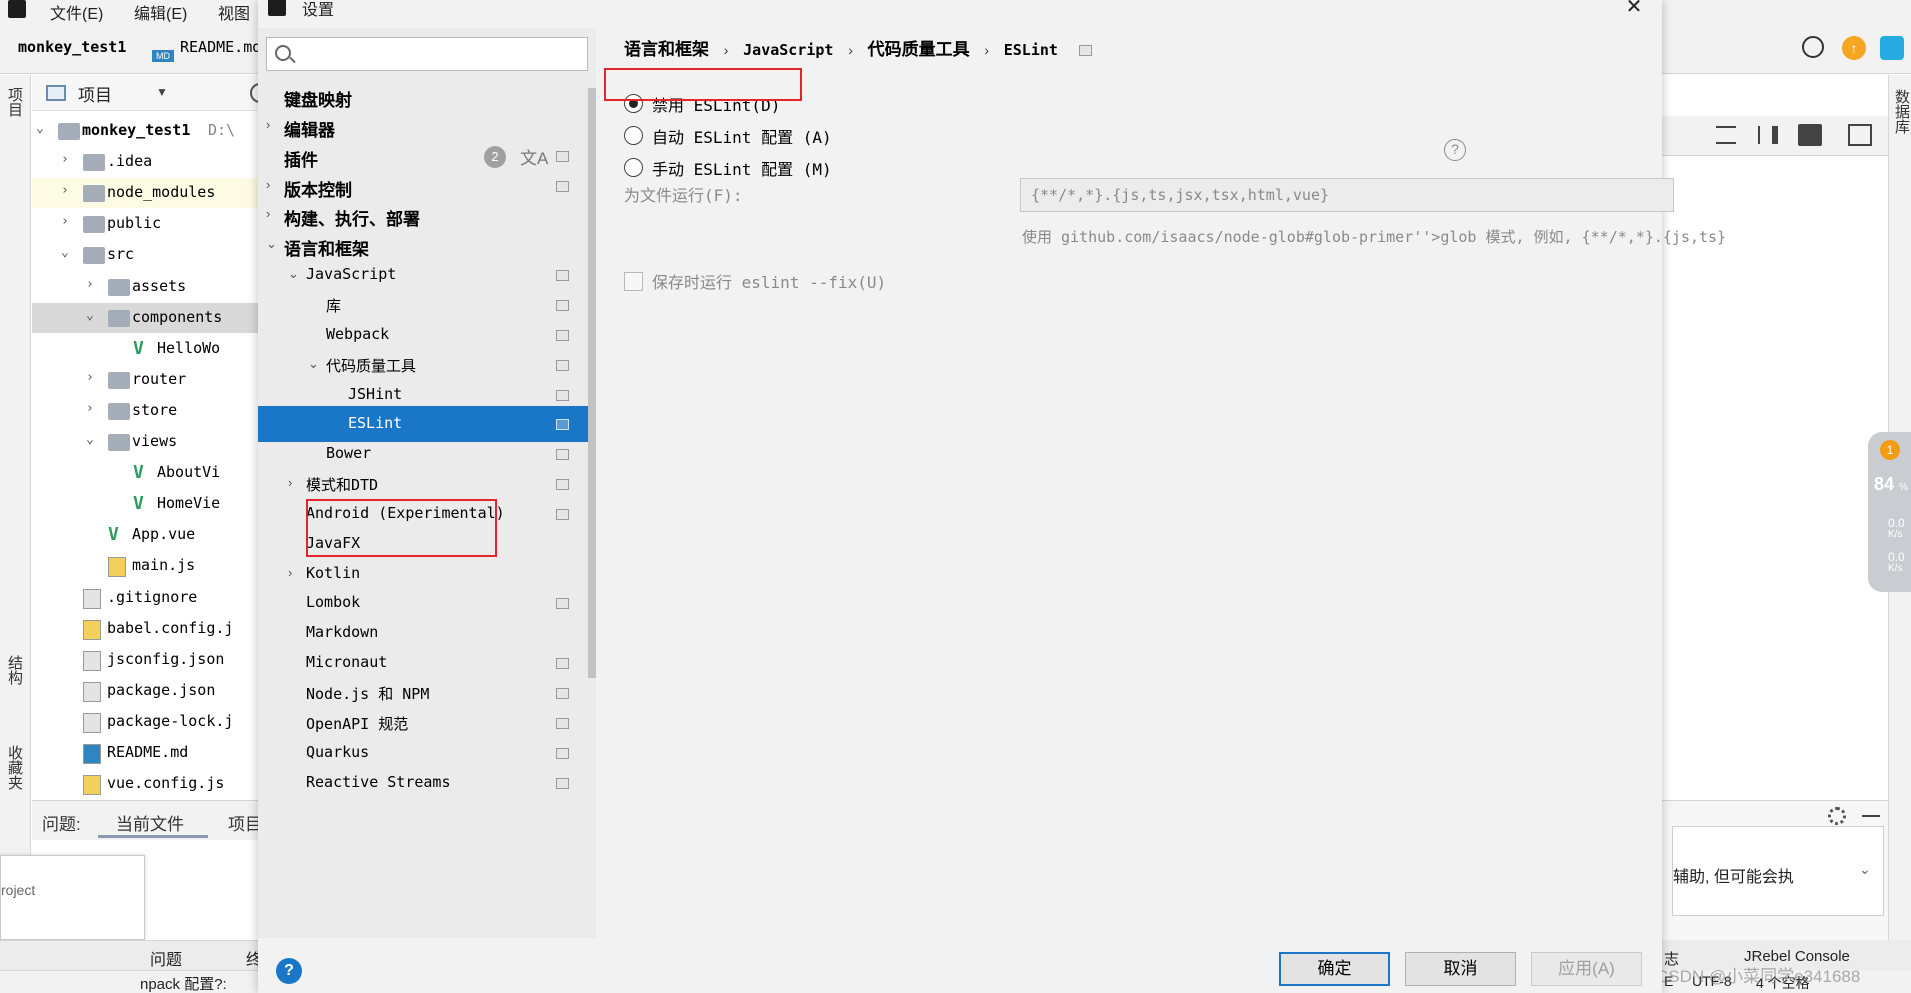  I want to click on locate-icon, so click(254, 93).